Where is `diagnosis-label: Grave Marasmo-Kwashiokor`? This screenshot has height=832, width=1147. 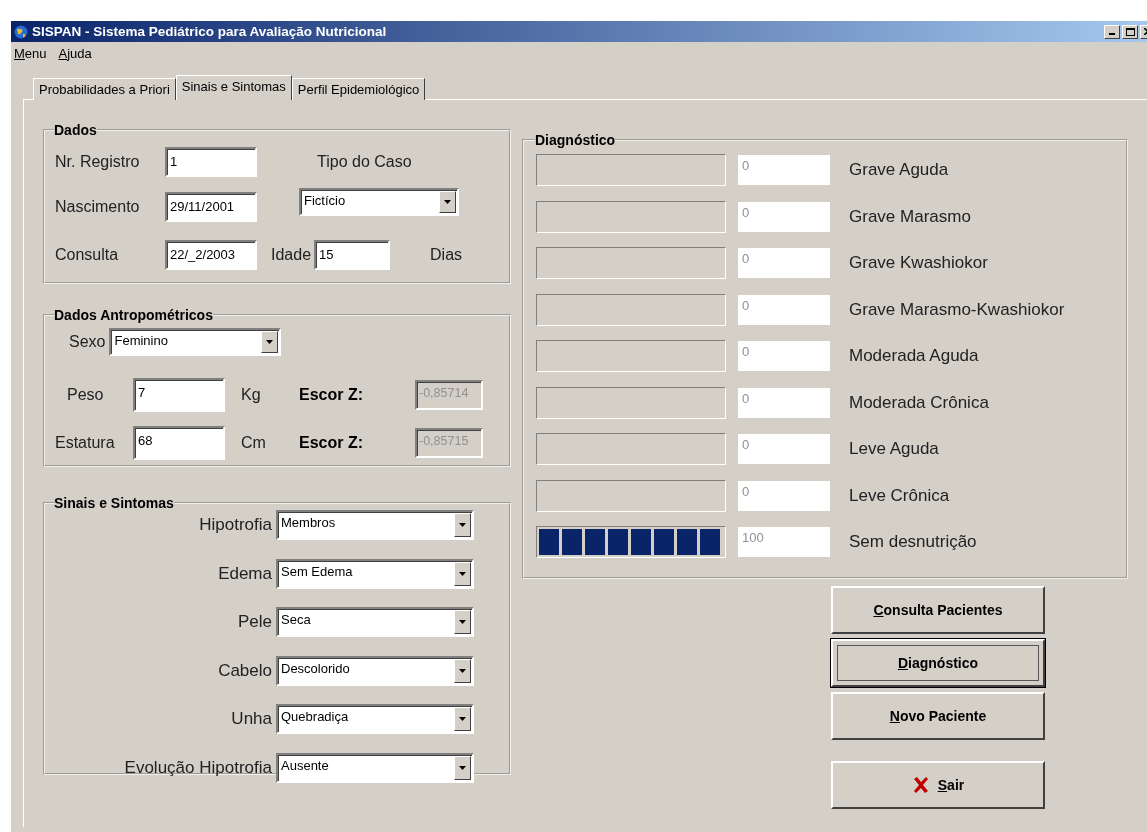
diagnosis-label: Grave Marasmo-Kwashiokor is located at coordinates (957, 309).